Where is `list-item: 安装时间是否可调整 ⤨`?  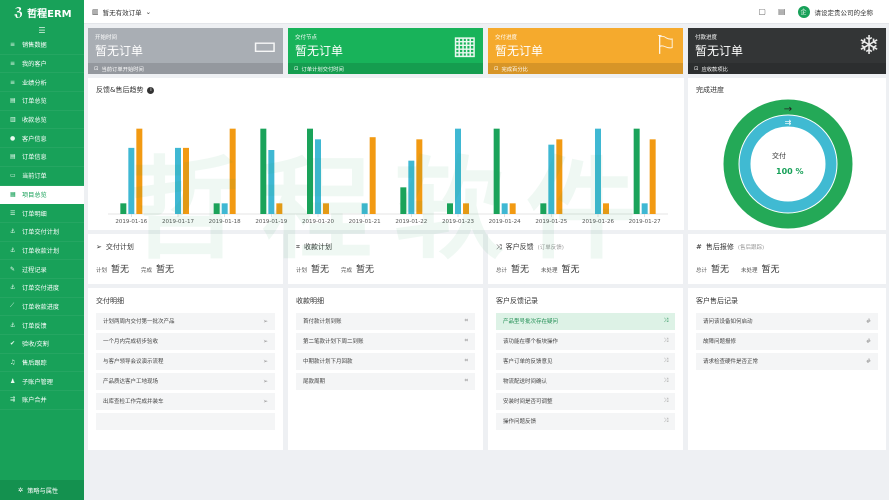
list-item: 安装时间是否可调整 ⤨ is located at coordinates (585, 401).